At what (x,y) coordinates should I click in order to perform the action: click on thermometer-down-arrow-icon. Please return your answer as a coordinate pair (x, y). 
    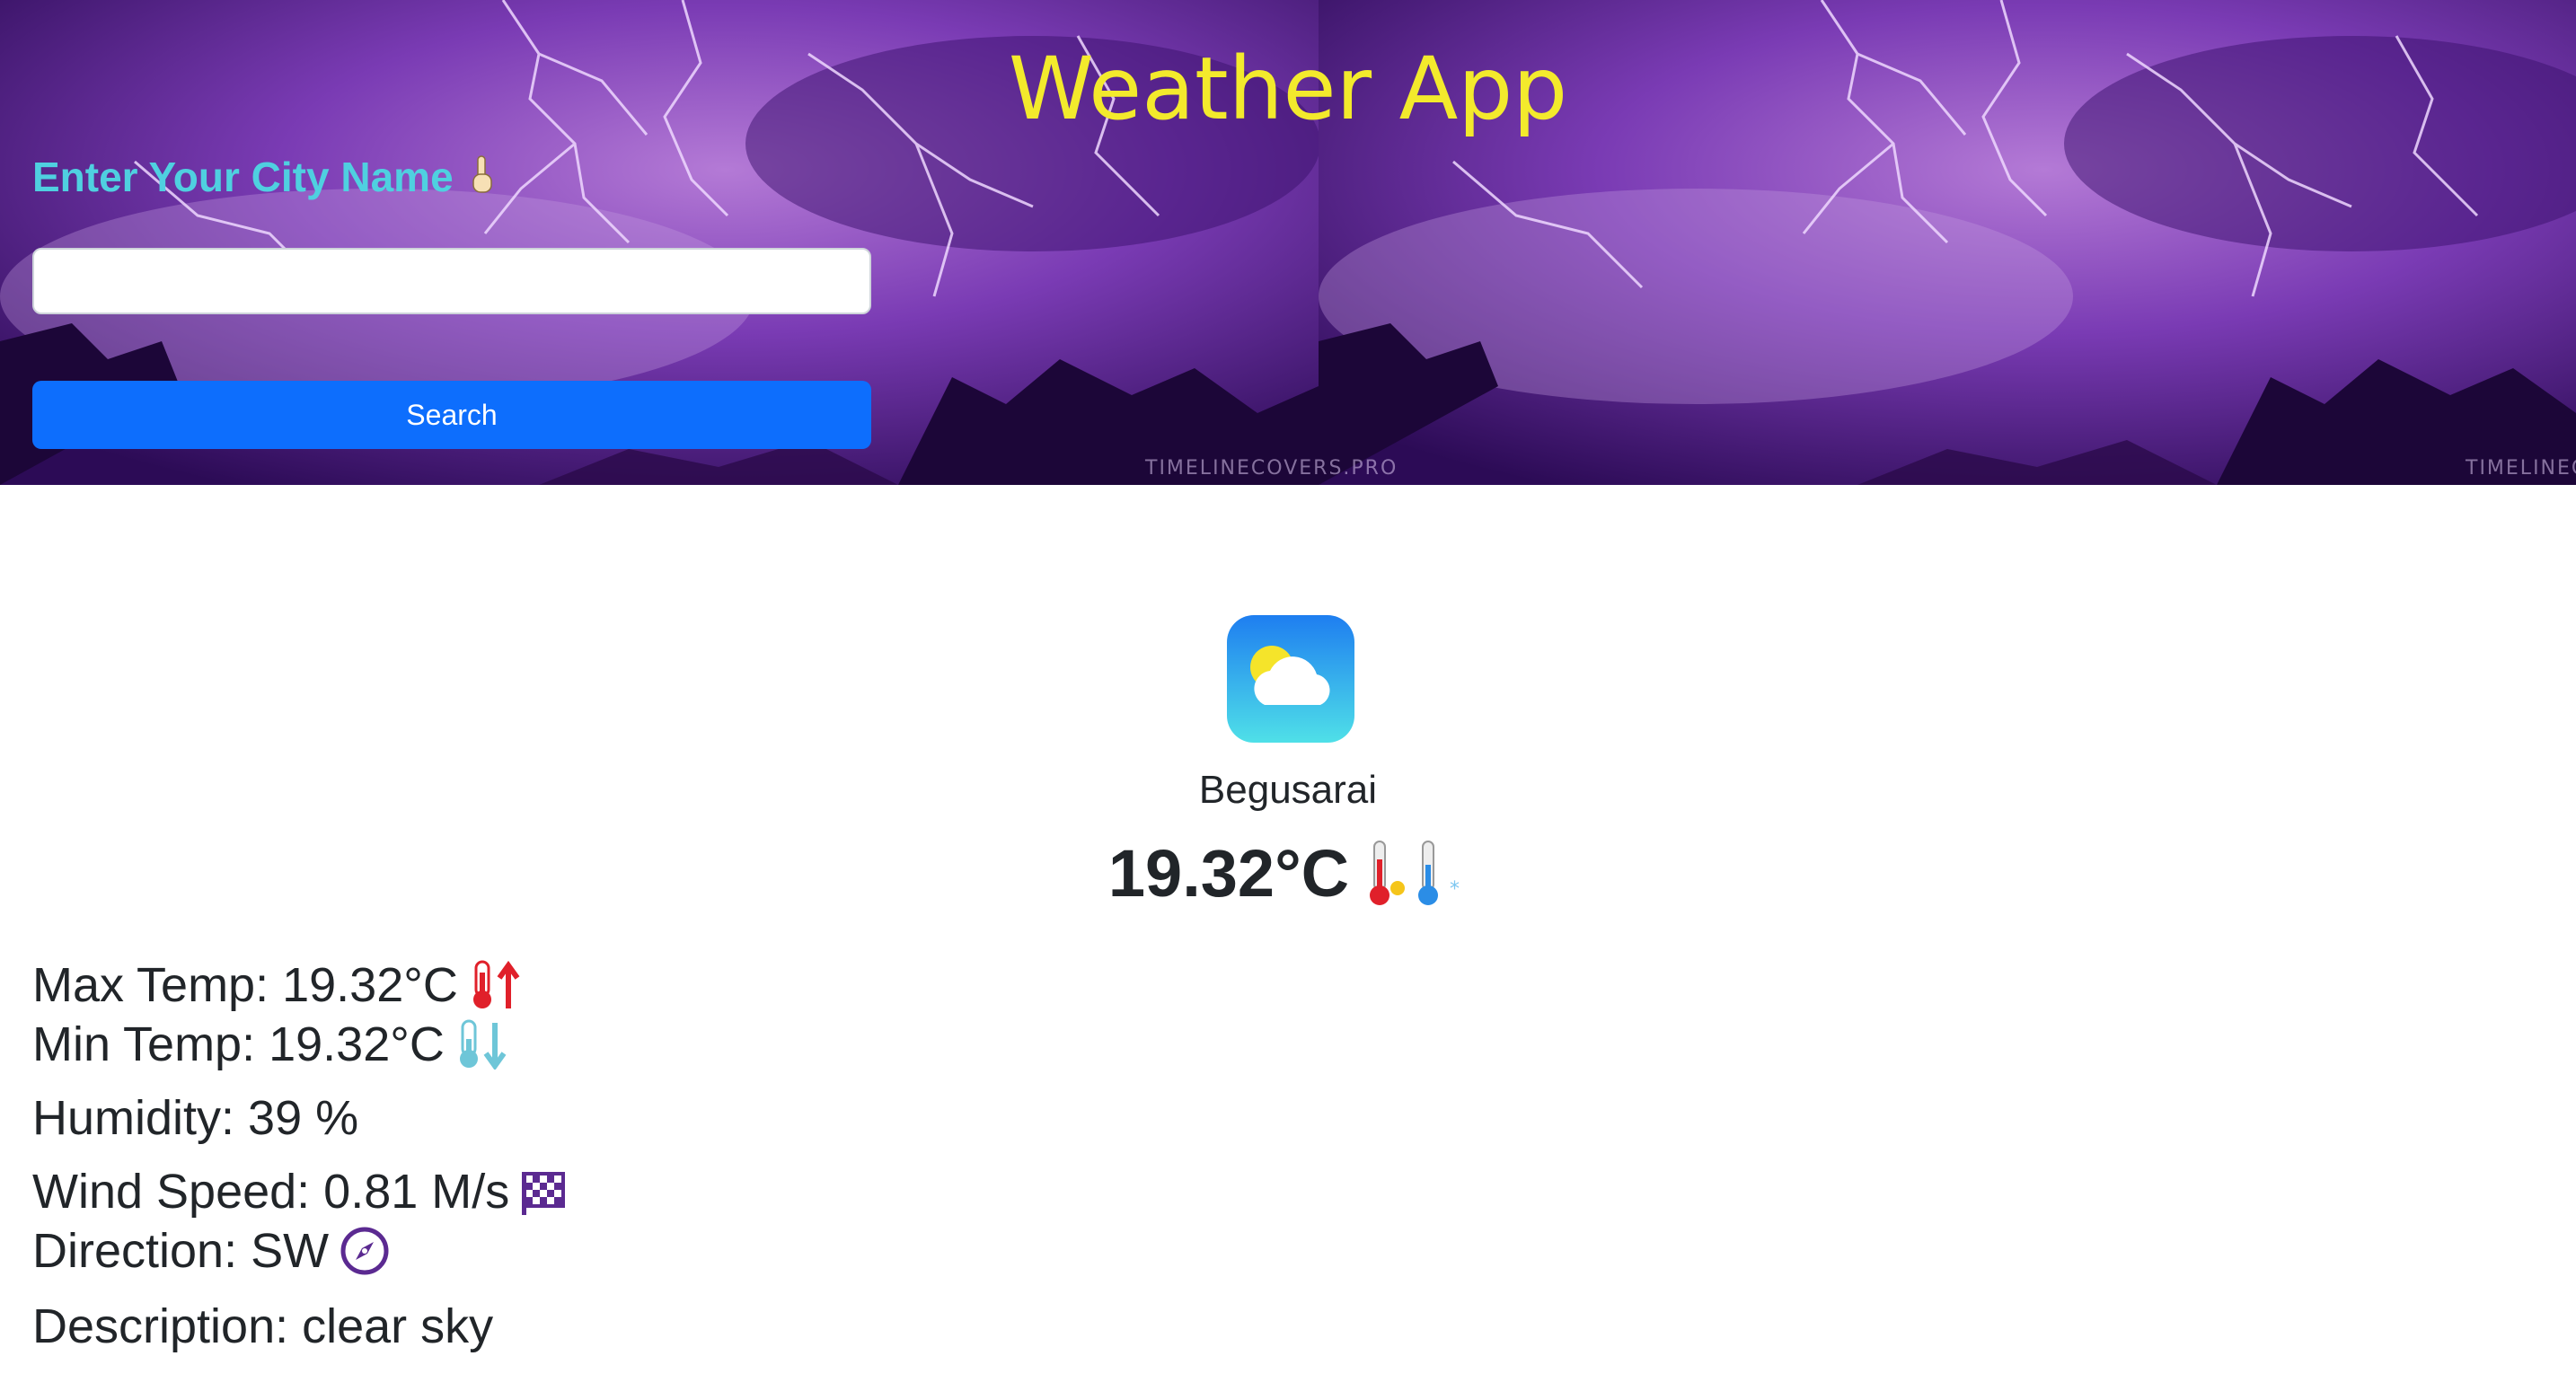
    Looking at the image, I should click on (483, 1044).